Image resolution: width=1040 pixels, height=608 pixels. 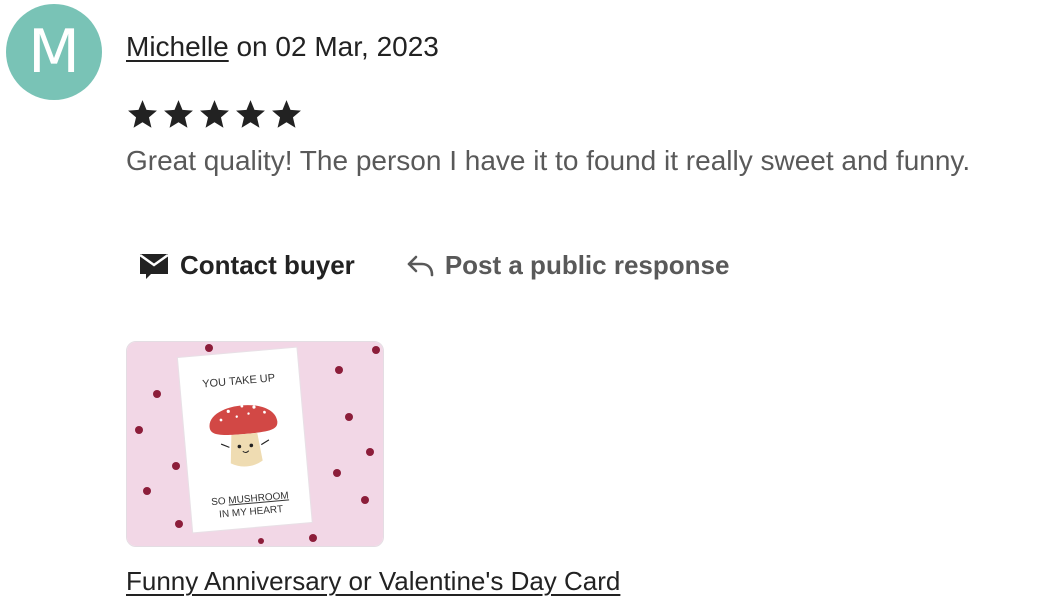 I want to click on contact-buyer-button: Contact buyer, so click(x=246, y=265).